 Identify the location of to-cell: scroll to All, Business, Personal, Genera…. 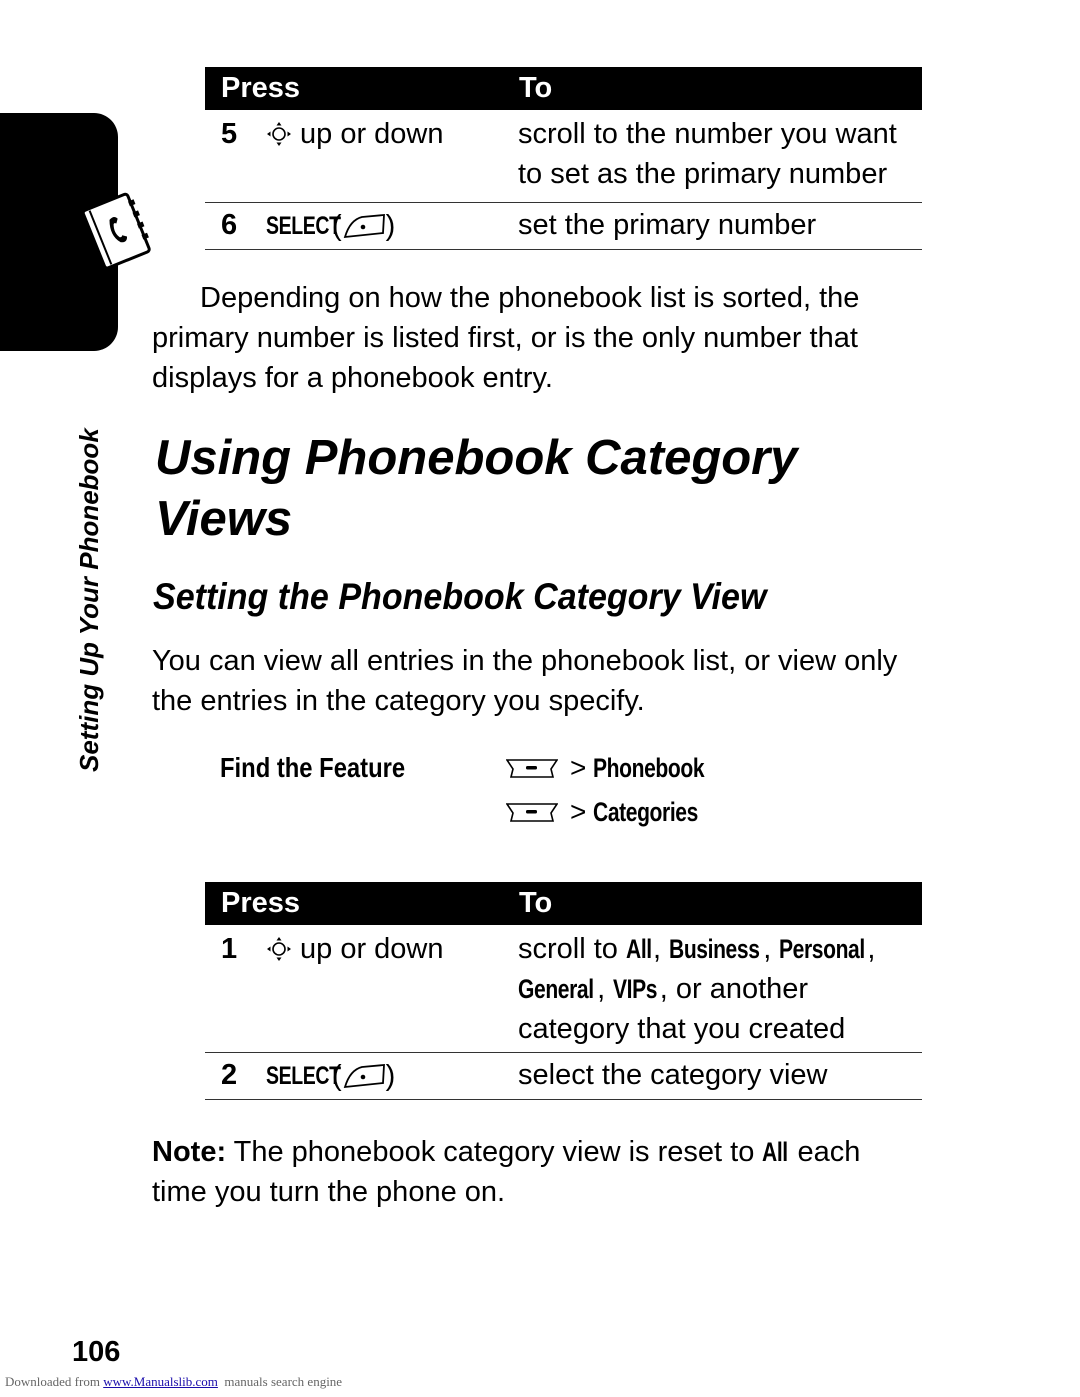
(720, 990).